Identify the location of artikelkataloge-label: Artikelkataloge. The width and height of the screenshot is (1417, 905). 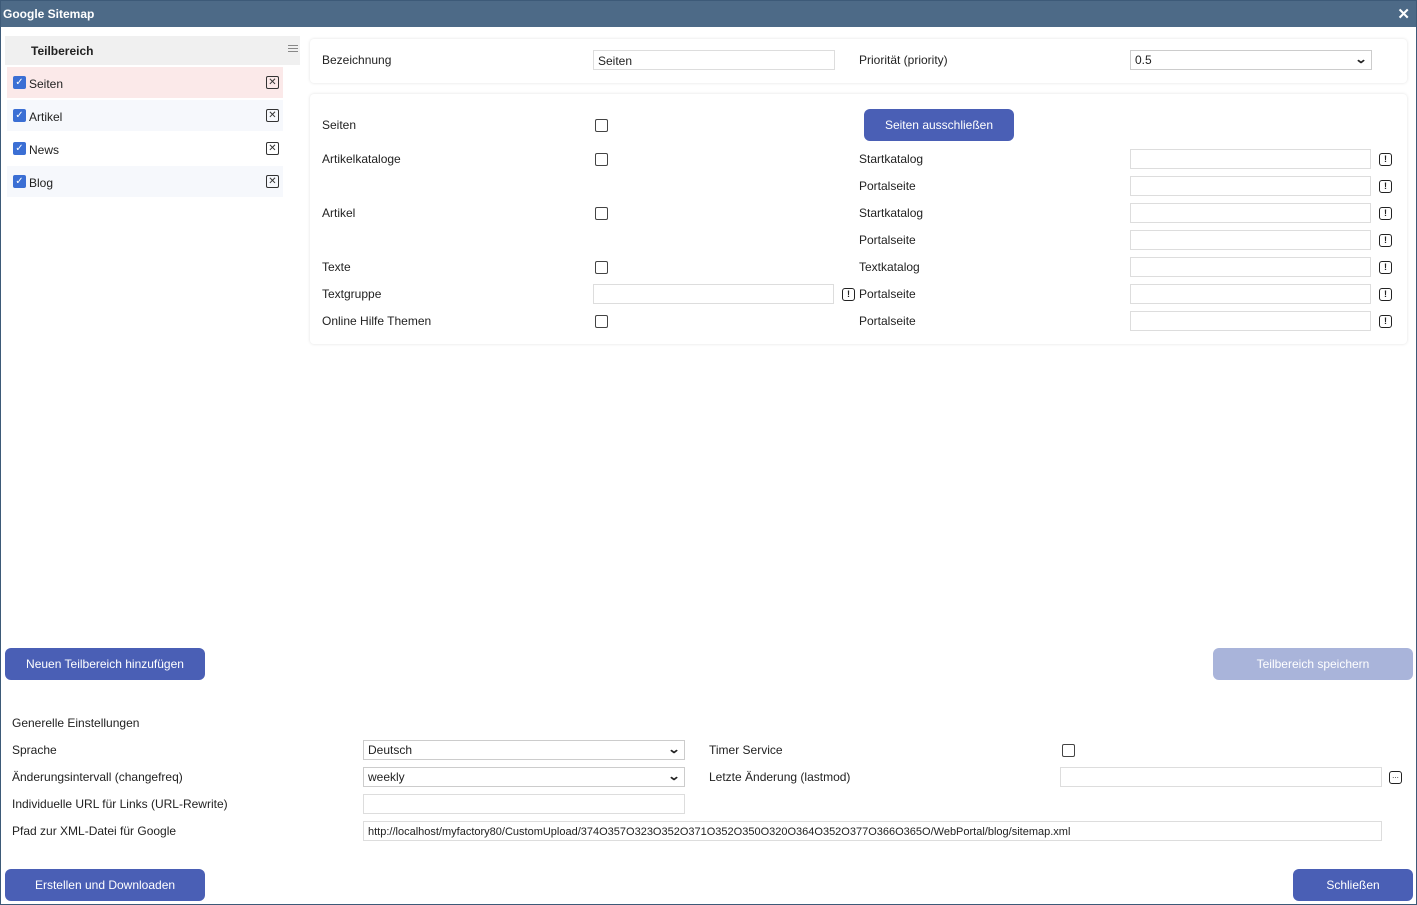
(361, 159).